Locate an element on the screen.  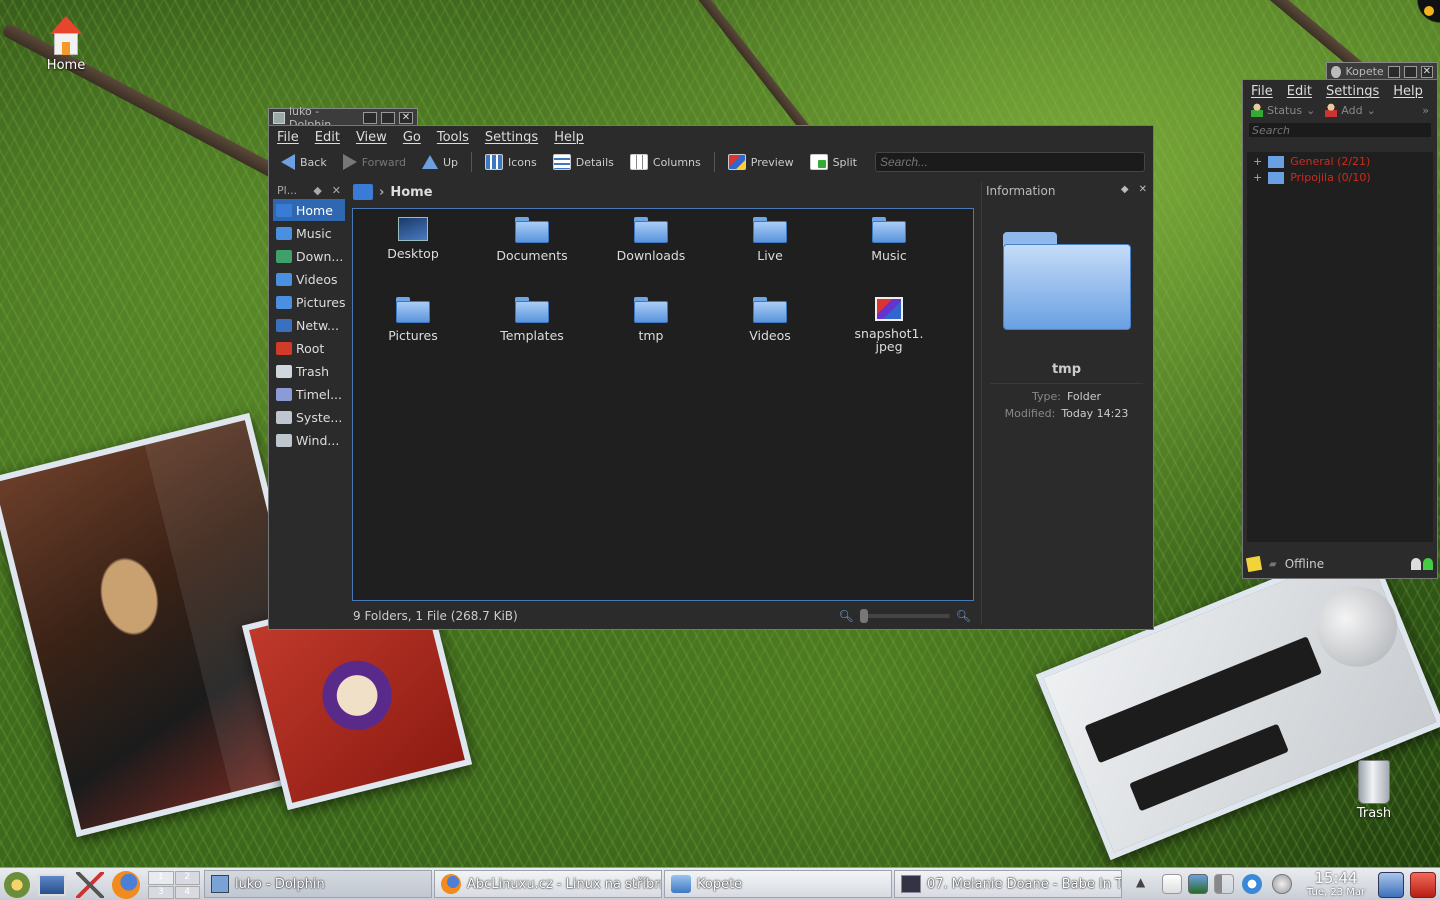
add-contact-button: Add ⌄ is located at coordinates (1350, 110).